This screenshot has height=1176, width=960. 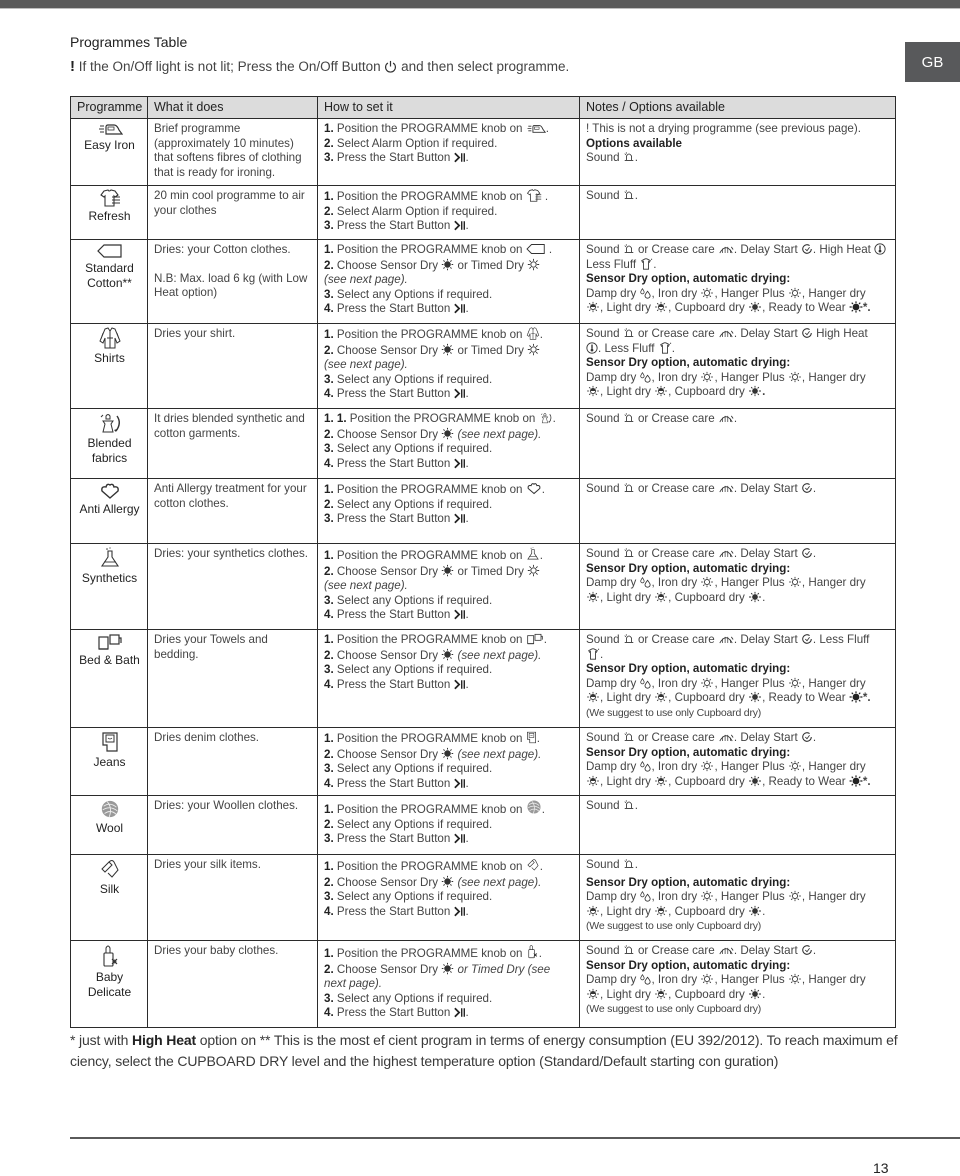 I want to click on refresh-shirt-icon, so click(x=110, y=198).